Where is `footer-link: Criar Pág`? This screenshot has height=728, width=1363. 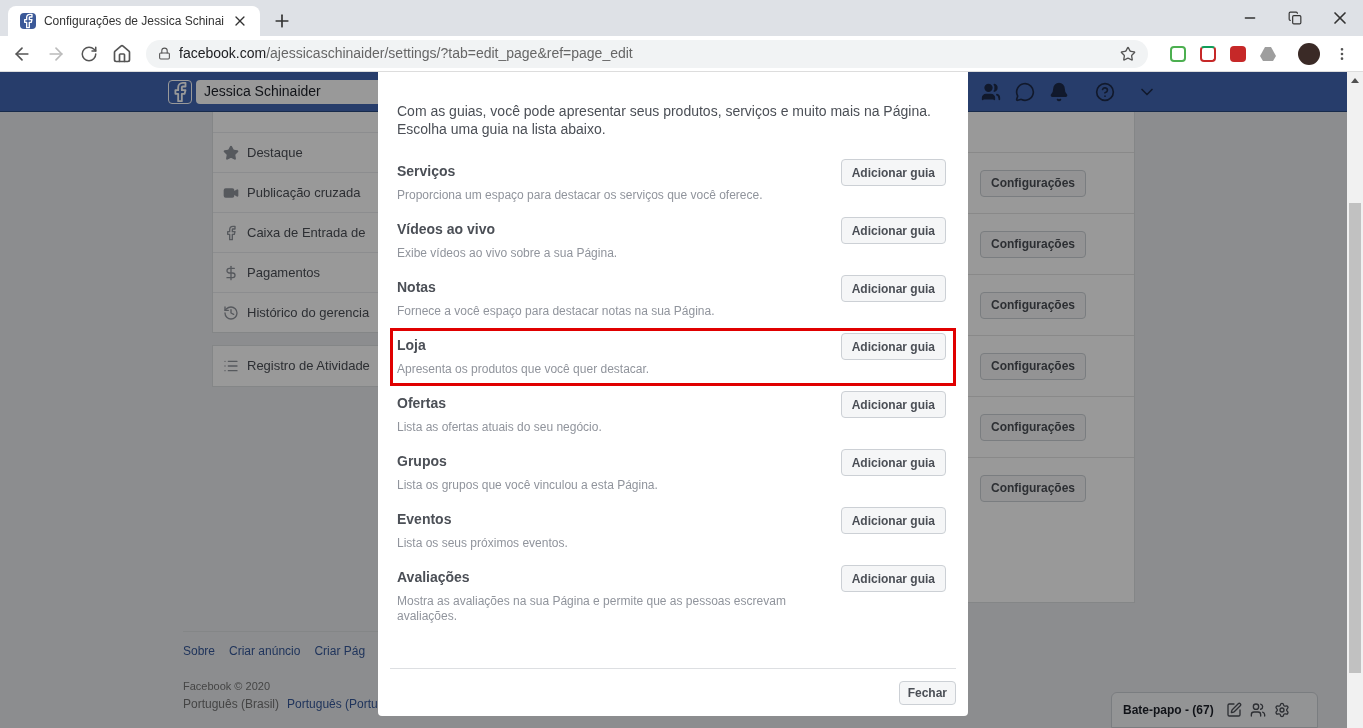 footer-link: Criar Pág is located at coordinates (340, 651).